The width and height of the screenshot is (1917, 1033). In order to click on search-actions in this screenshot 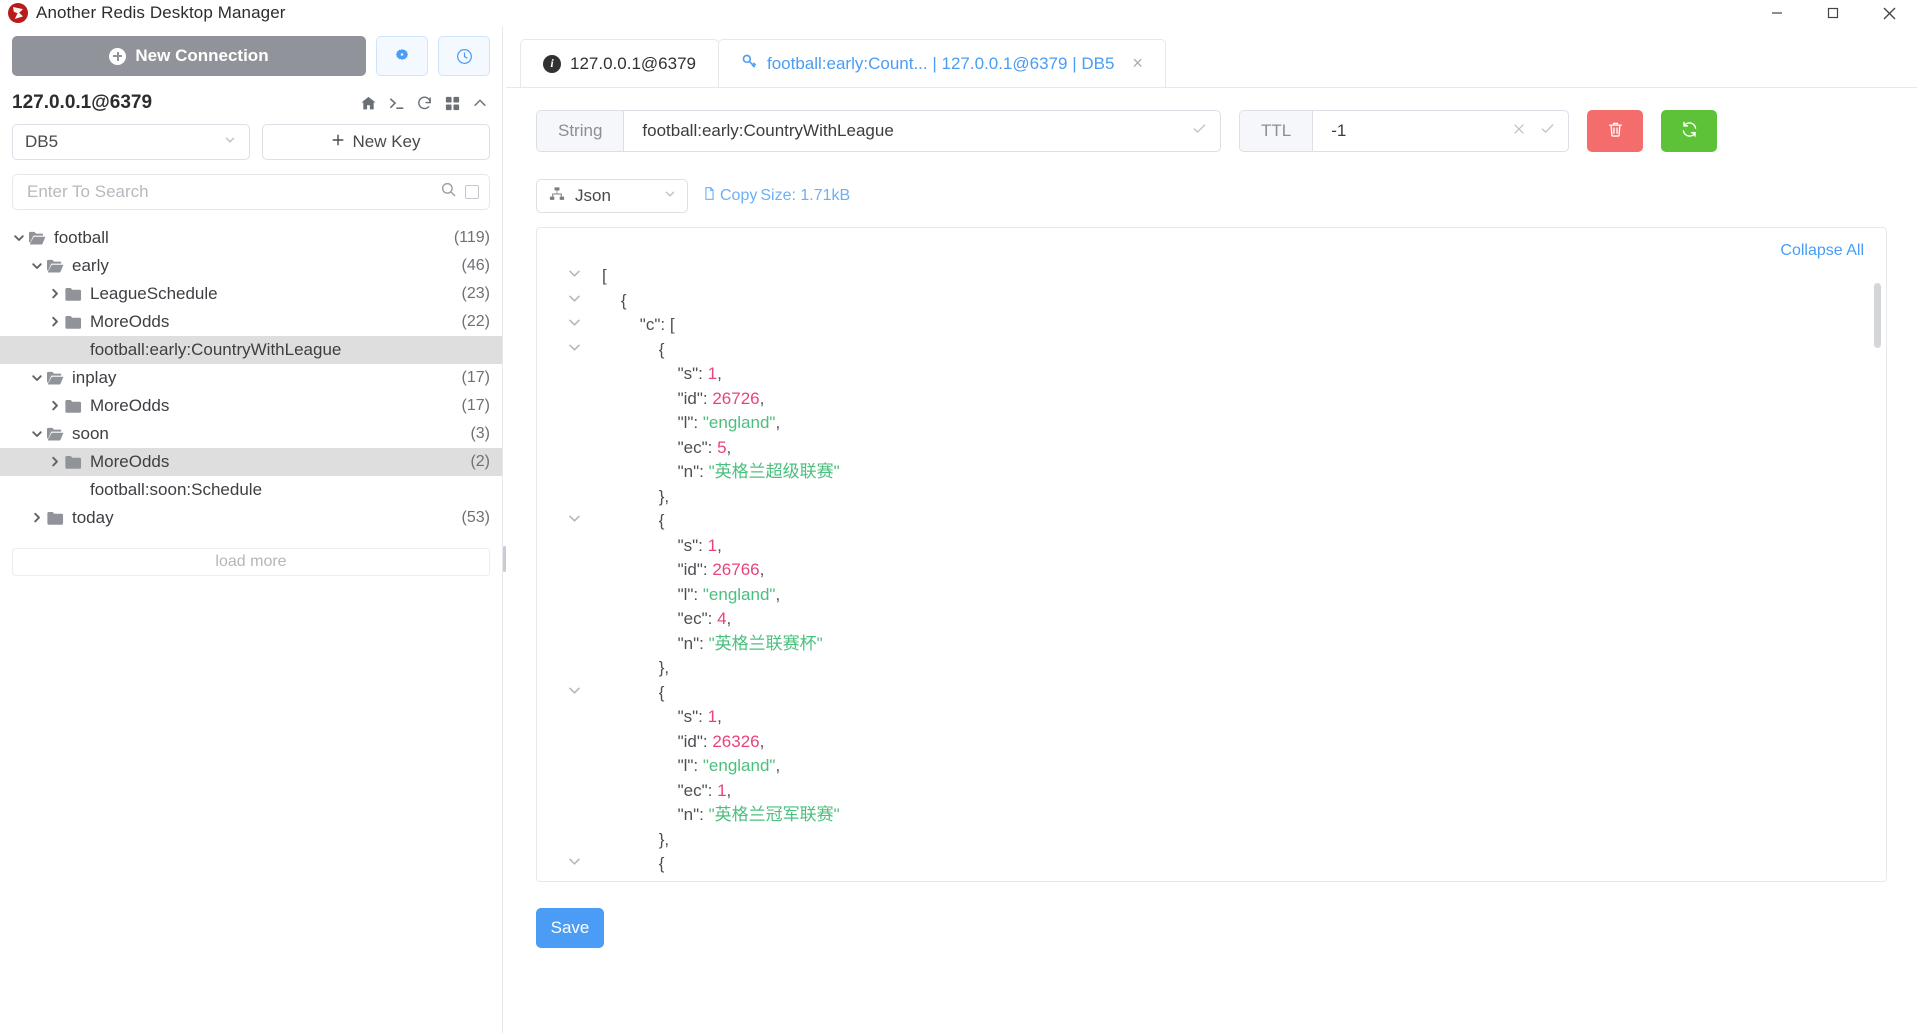, I will do `click(459, 192)`.